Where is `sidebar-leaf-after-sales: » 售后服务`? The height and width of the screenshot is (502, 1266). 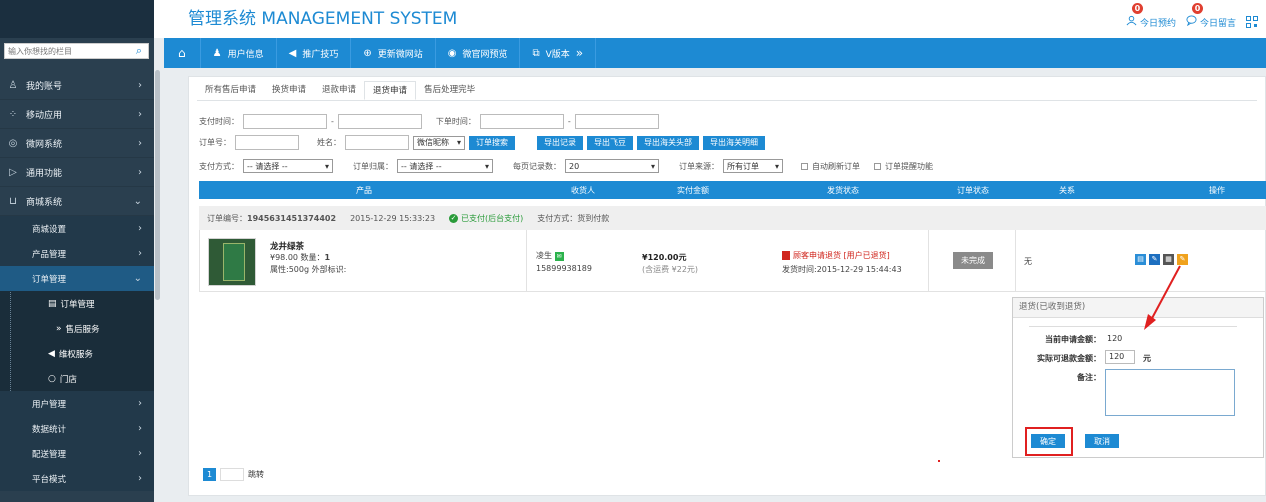 sidebar-leaf-after-sales: » 售后服务 is located at coordinates (77, 328).